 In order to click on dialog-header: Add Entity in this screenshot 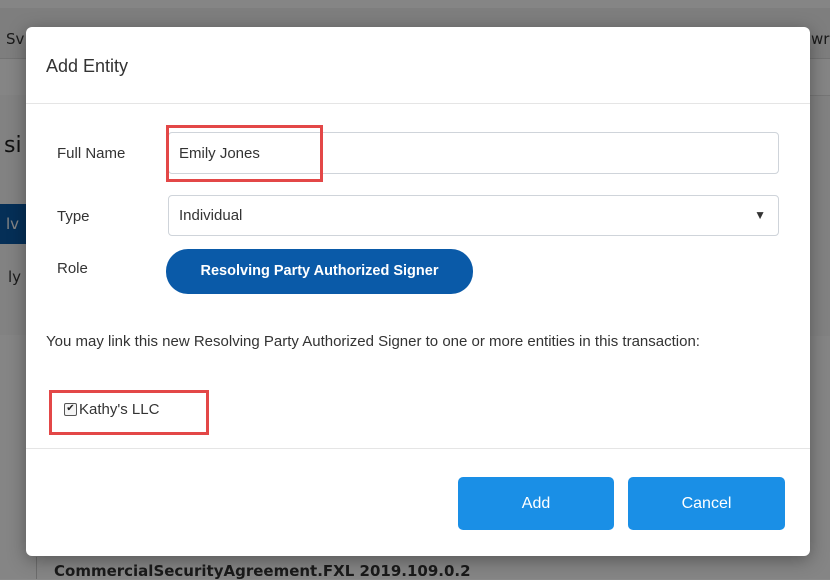, I will do `click(418, 65)`.